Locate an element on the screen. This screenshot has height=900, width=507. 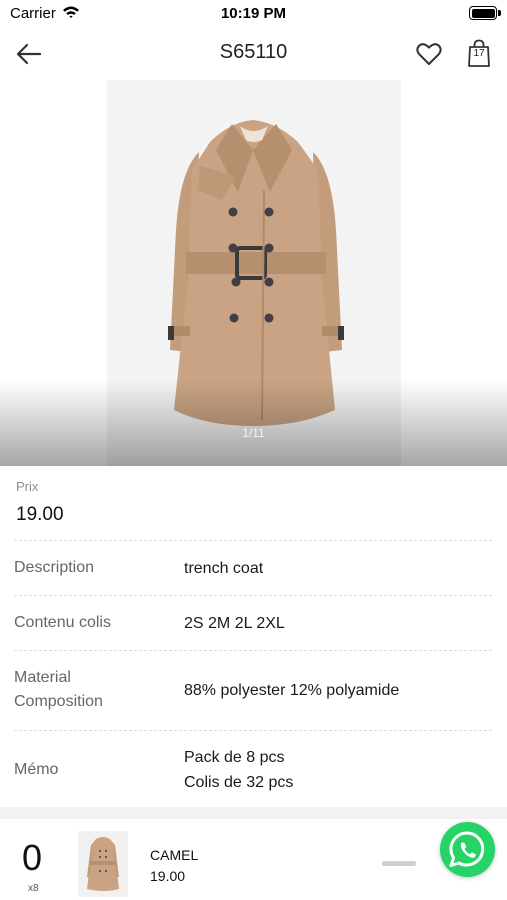
gallery-overlay is located at coordinates (253, 423).